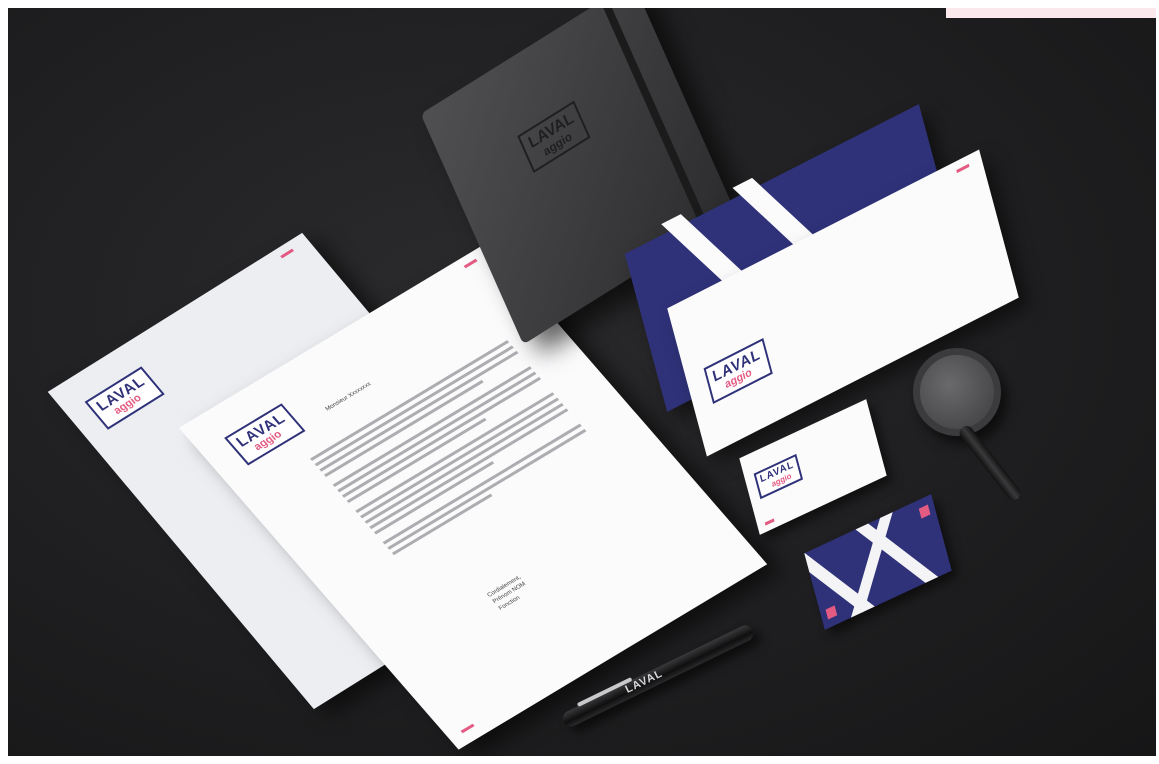 The image size is (1159, 764). What do you see at coordinates (450, 447) in the screenshot?
I see `letter-body` at bounding box center [450, 447].